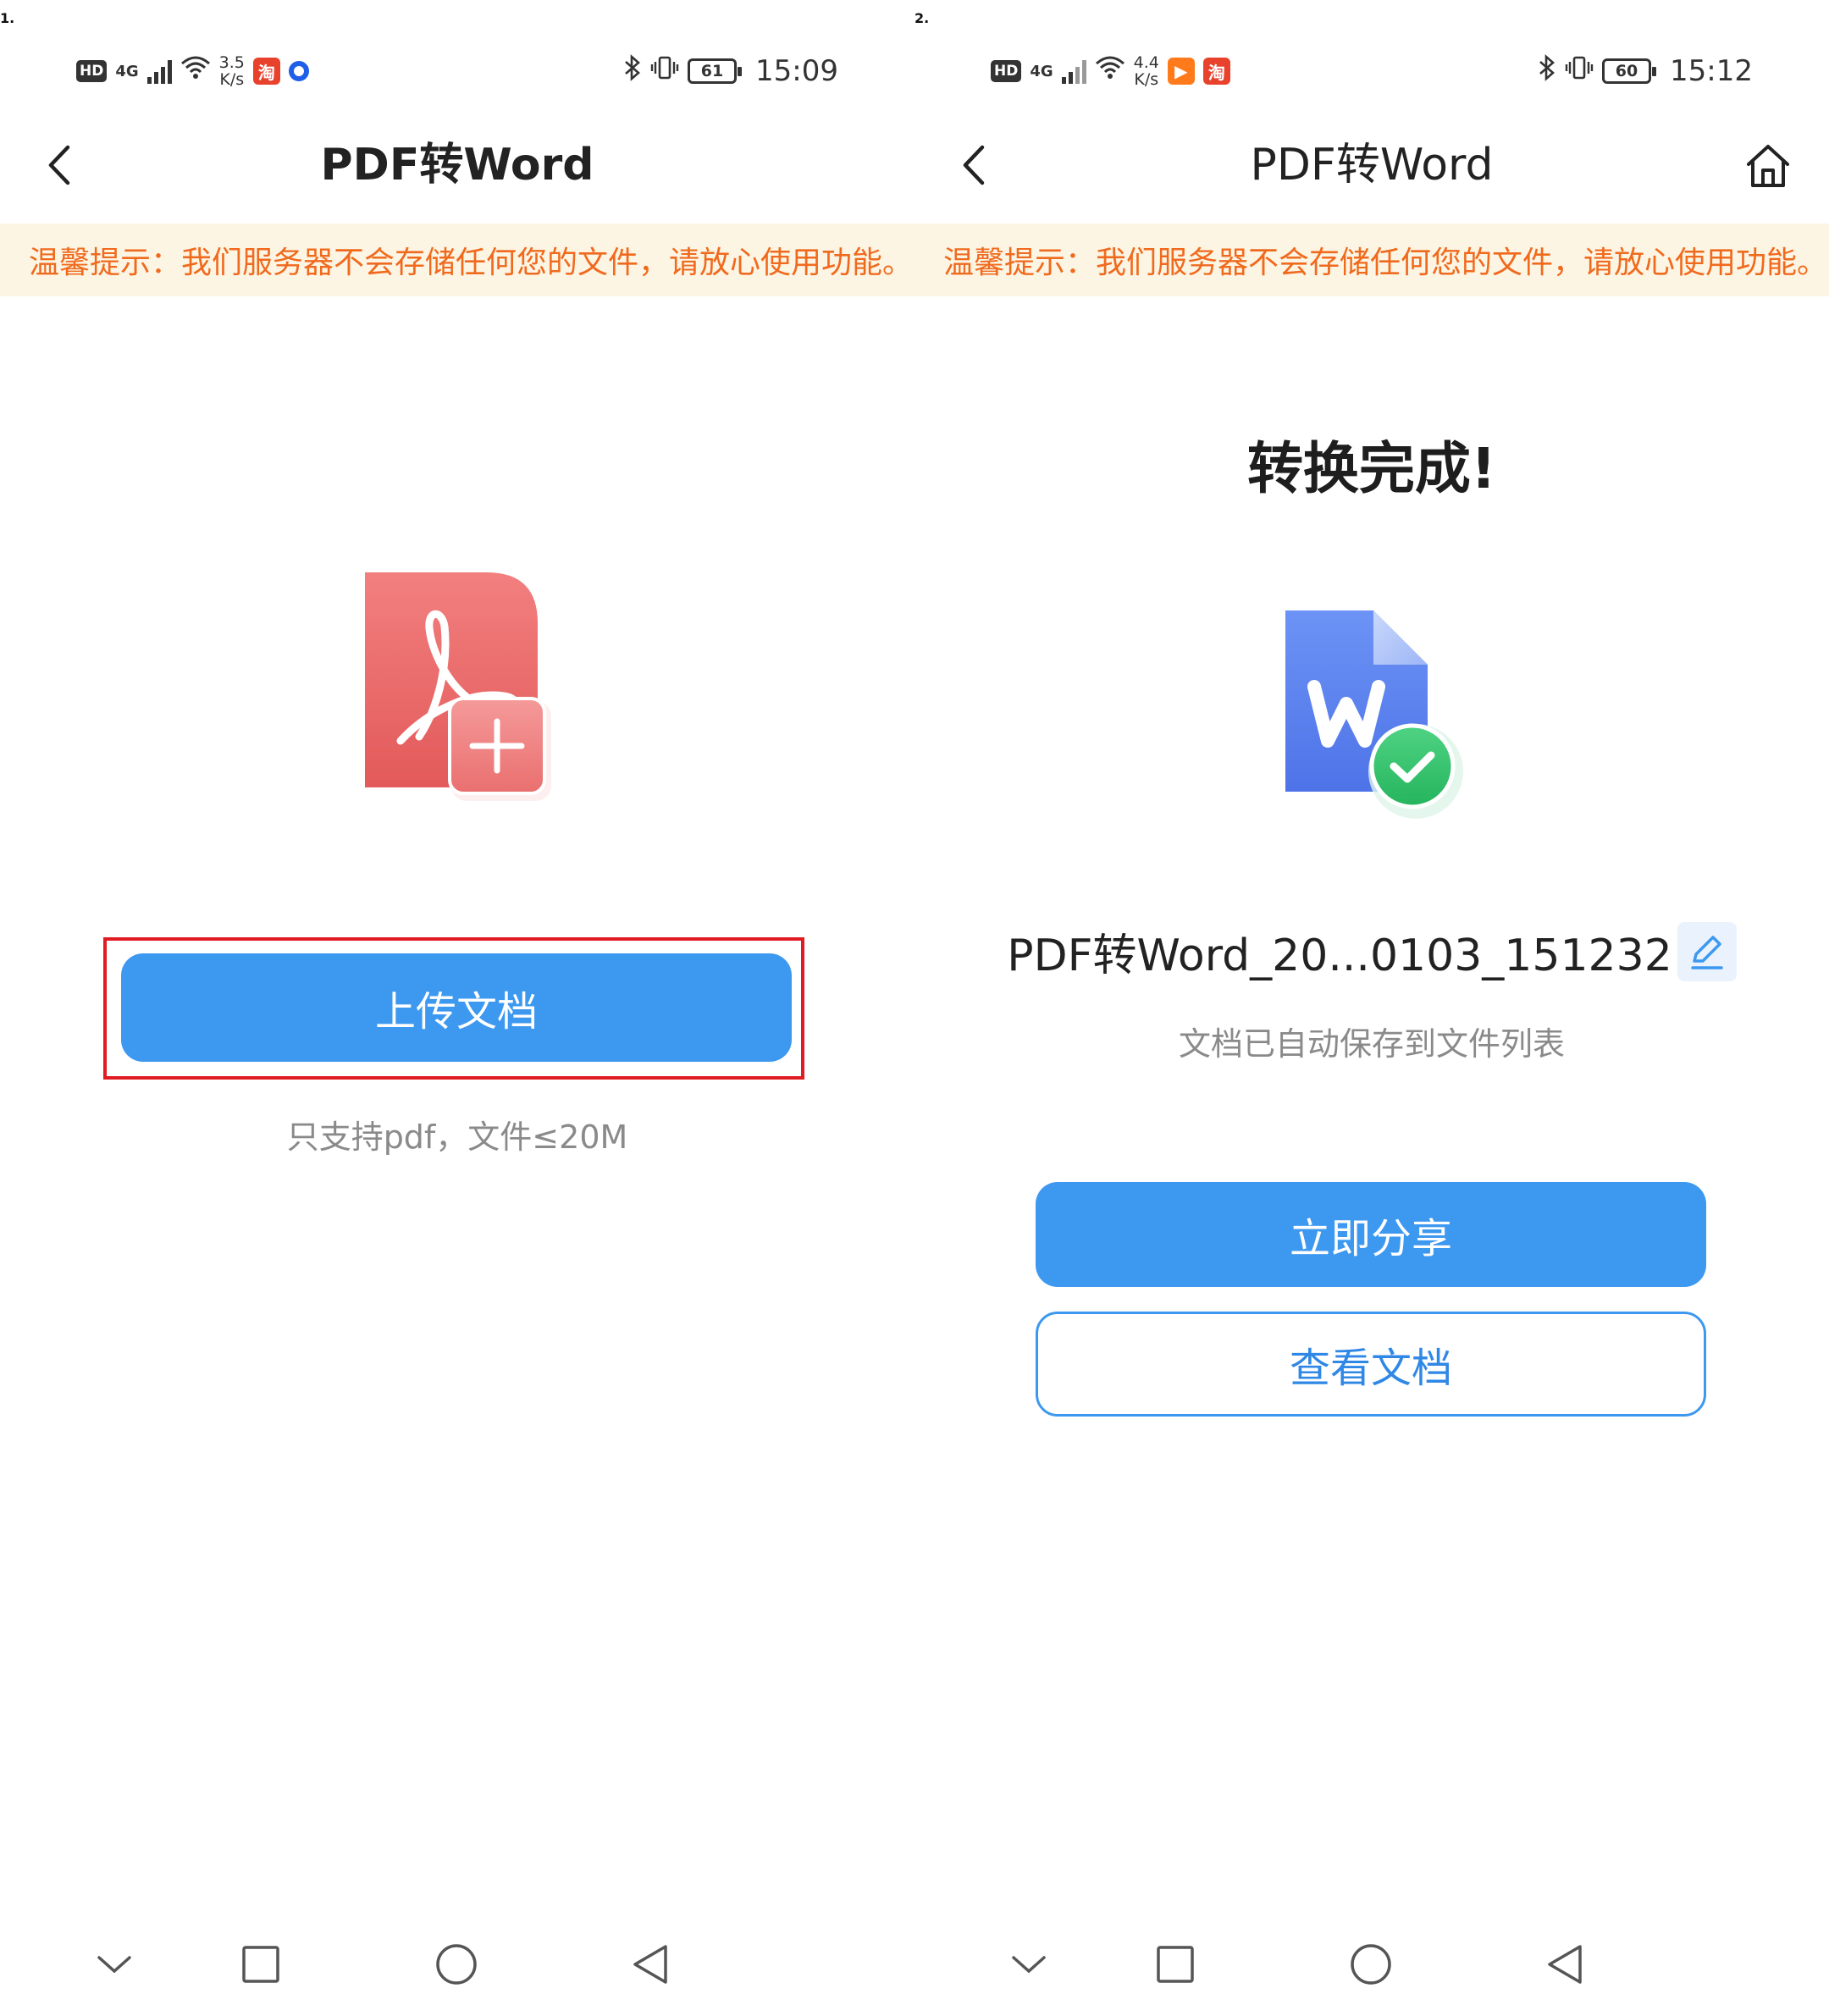 This screenshot has width=1829, height=2016. What do you see at coordinates (457, 1137) in the screenshot?
I see `upload-hint: 只支持pdf，文件≤20M` at bounding box center [457, 1137].